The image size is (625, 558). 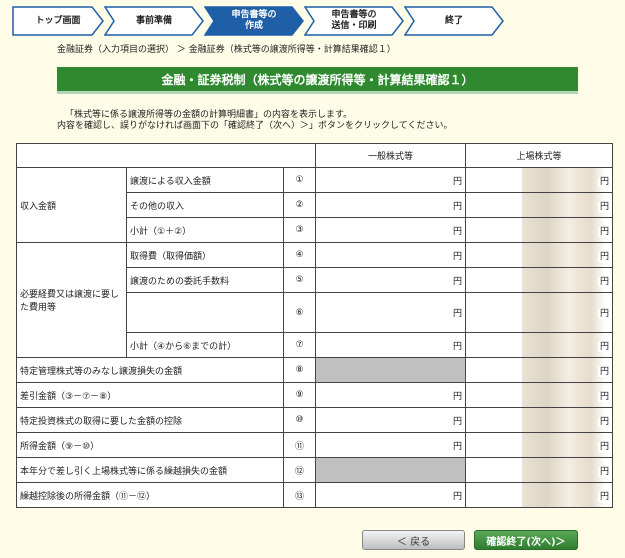 I want to click on step-preparation: 事前準備, so click(x=154, y=21).